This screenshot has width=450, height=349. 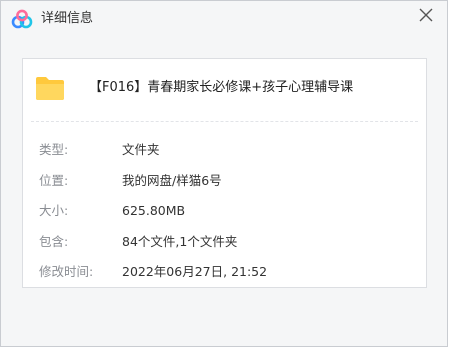 What do you see at coordinates (54, 241) in the screenshot?
I see `contains-label: 包含:` at bounding box center [54, 241].